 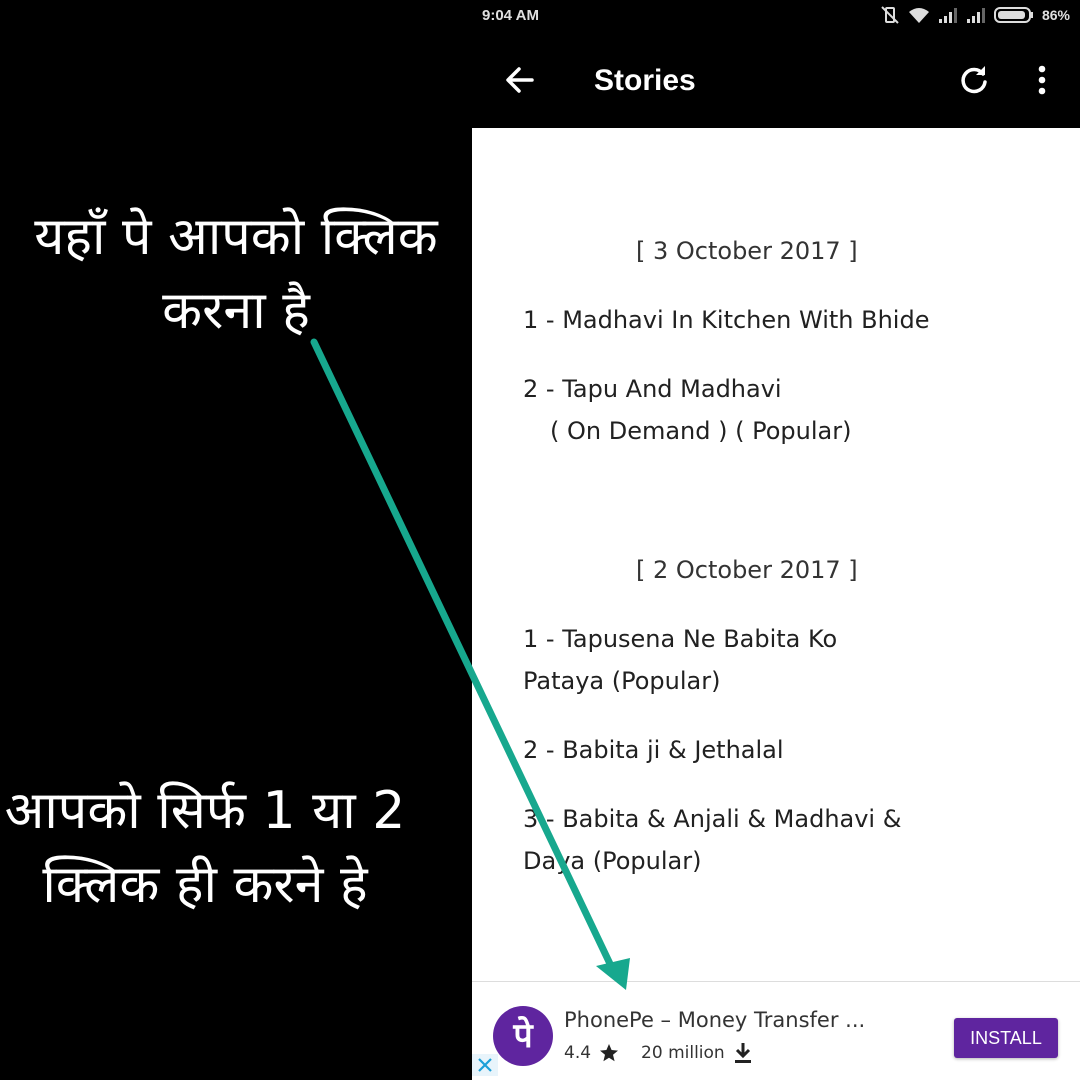 I want to click on ad-rating: 4.4, so click(x=578, y=1053).